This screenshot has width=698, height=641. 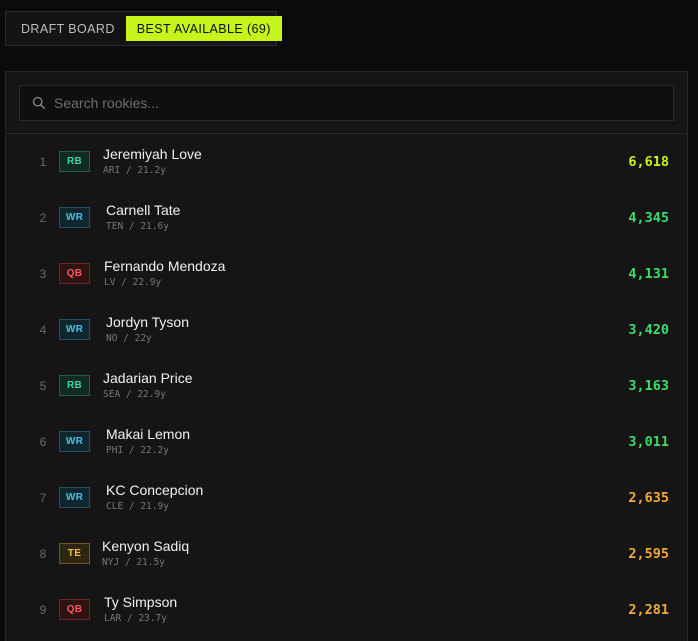 I want to click on player-name: Carnell Tate, so click(x=143, y=210).